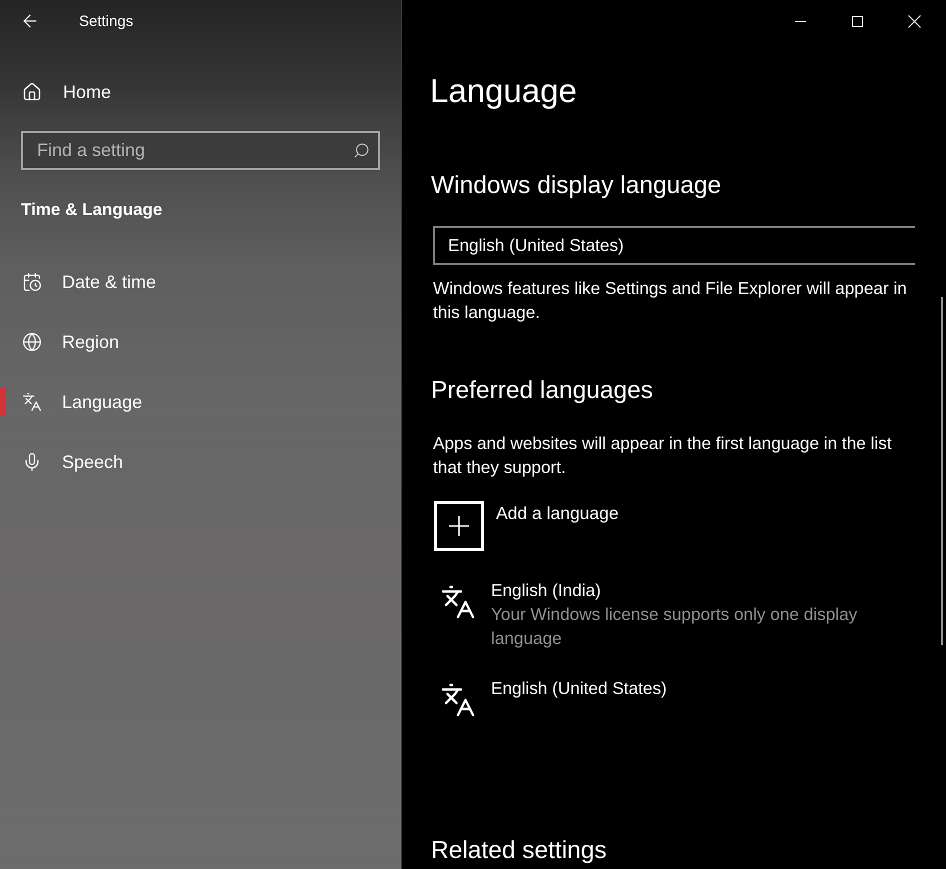 Image resolution: width=946 pixels, height=869 pixels. I want to click on search-icon, so click(361, 150).